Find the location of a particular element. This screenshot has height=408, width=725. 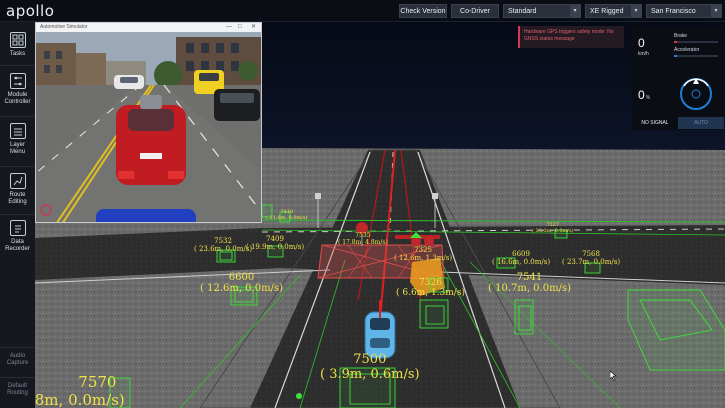

obstacle-distance: ( 17.8m, 4.8m/s) is located at coordinates (363, 242).